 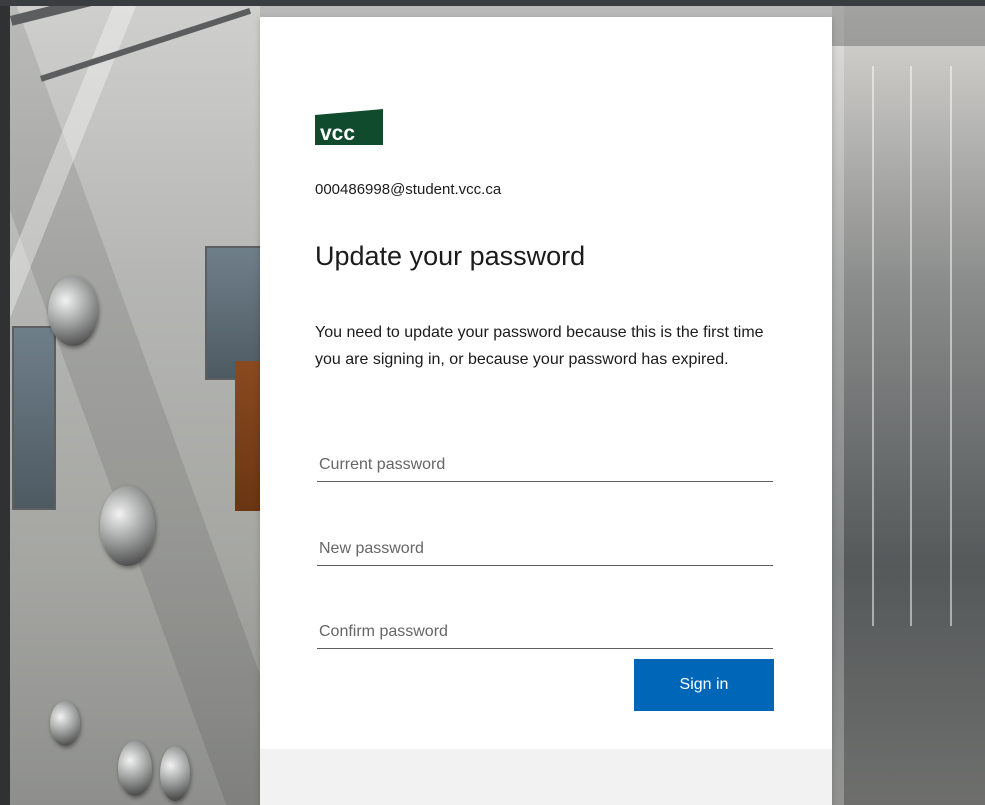 What do you see at coordinates (146, 45) in the screenshot?
I see `background-beam` at bounding box center [146, 45].